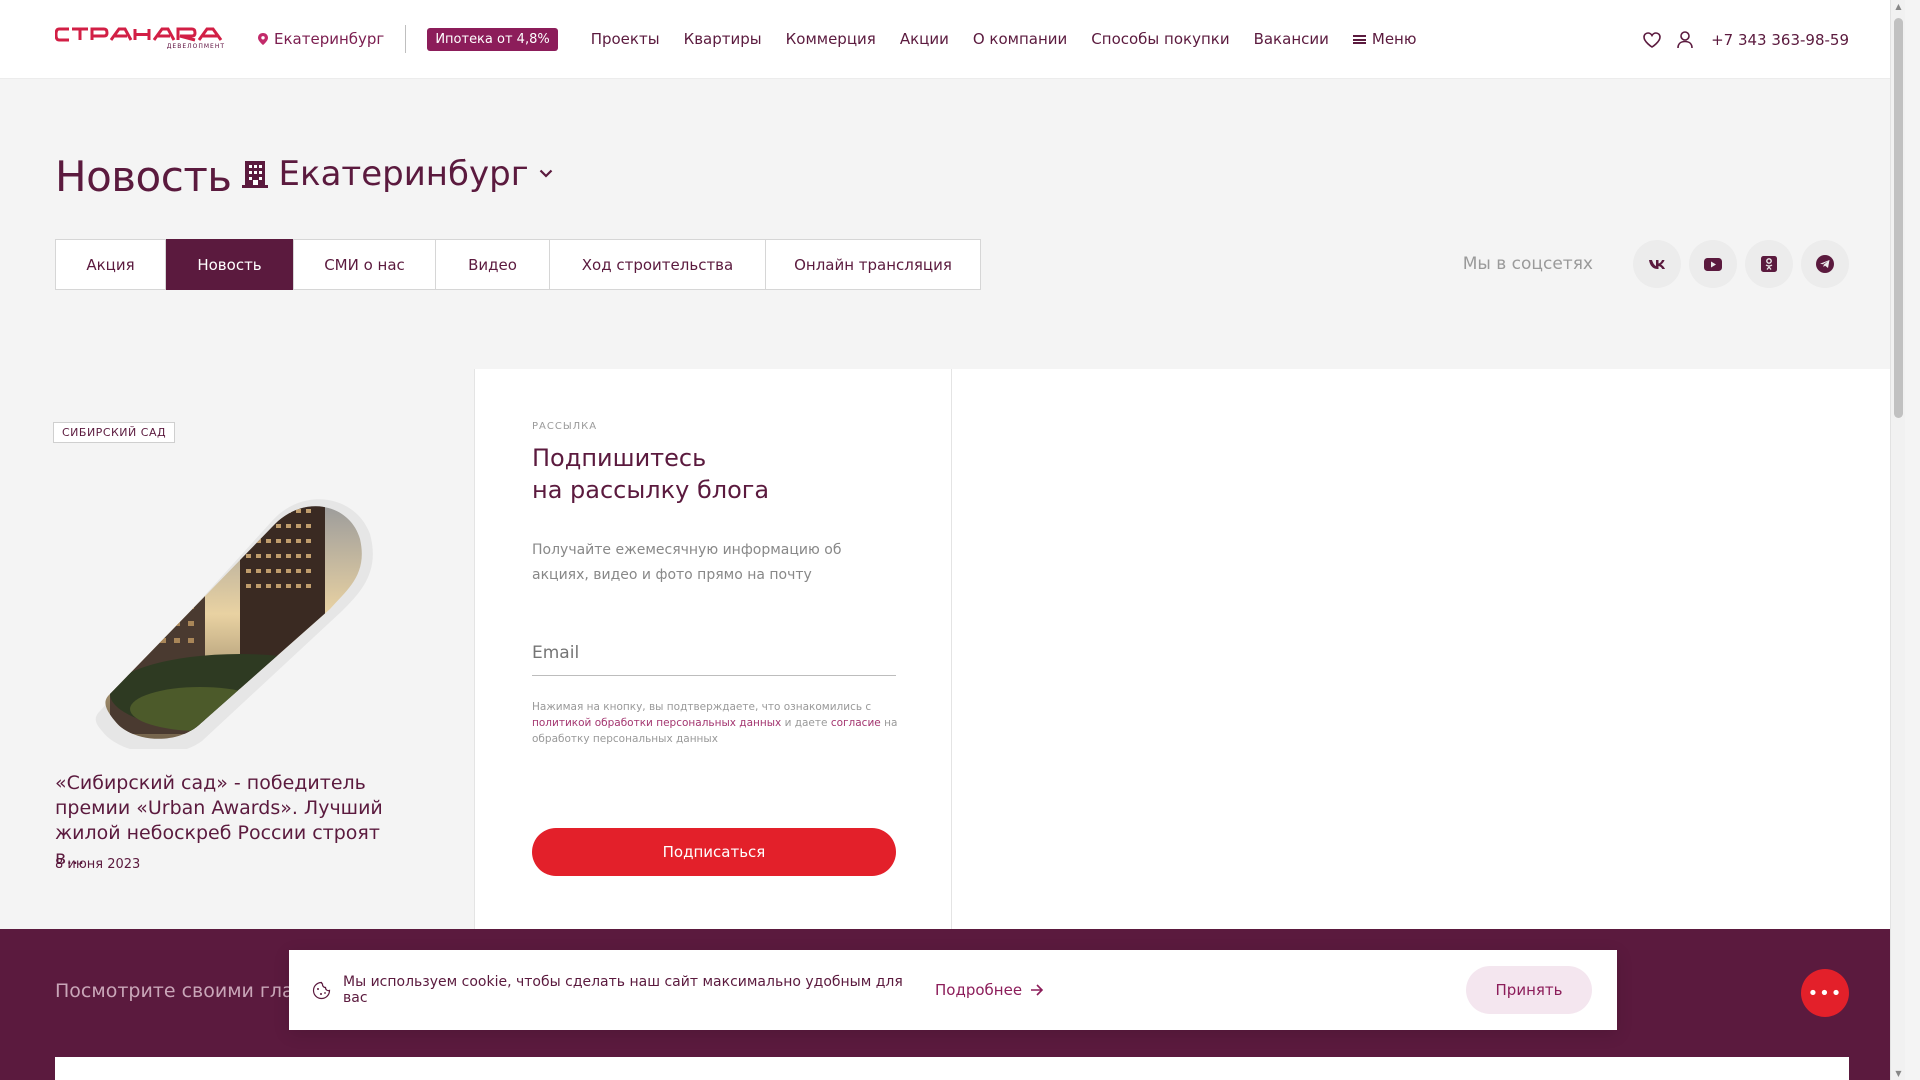 The image size is (1920, 1080). I want to click on more-options-button: •••, so click(1825, 993).